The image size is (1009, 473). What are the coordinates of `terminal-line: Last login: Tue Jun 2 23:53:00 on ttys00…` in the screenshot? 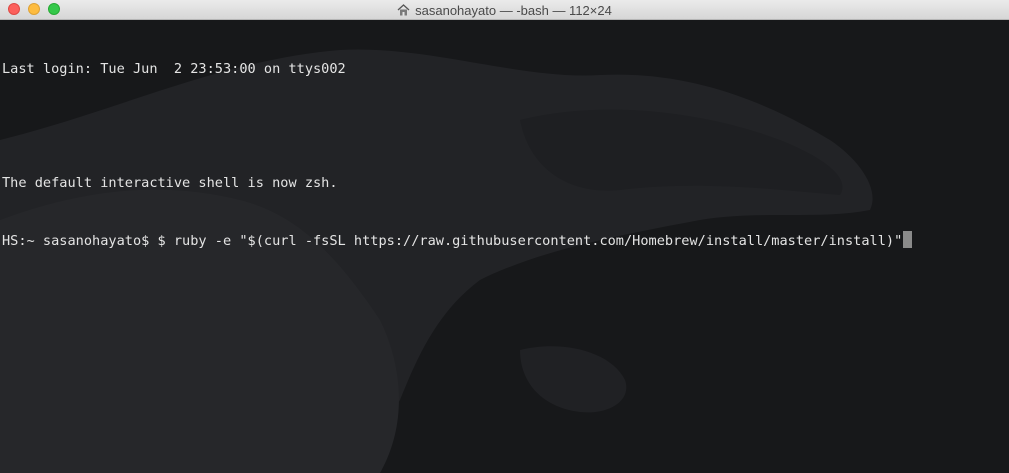 It's located at (174, 69).